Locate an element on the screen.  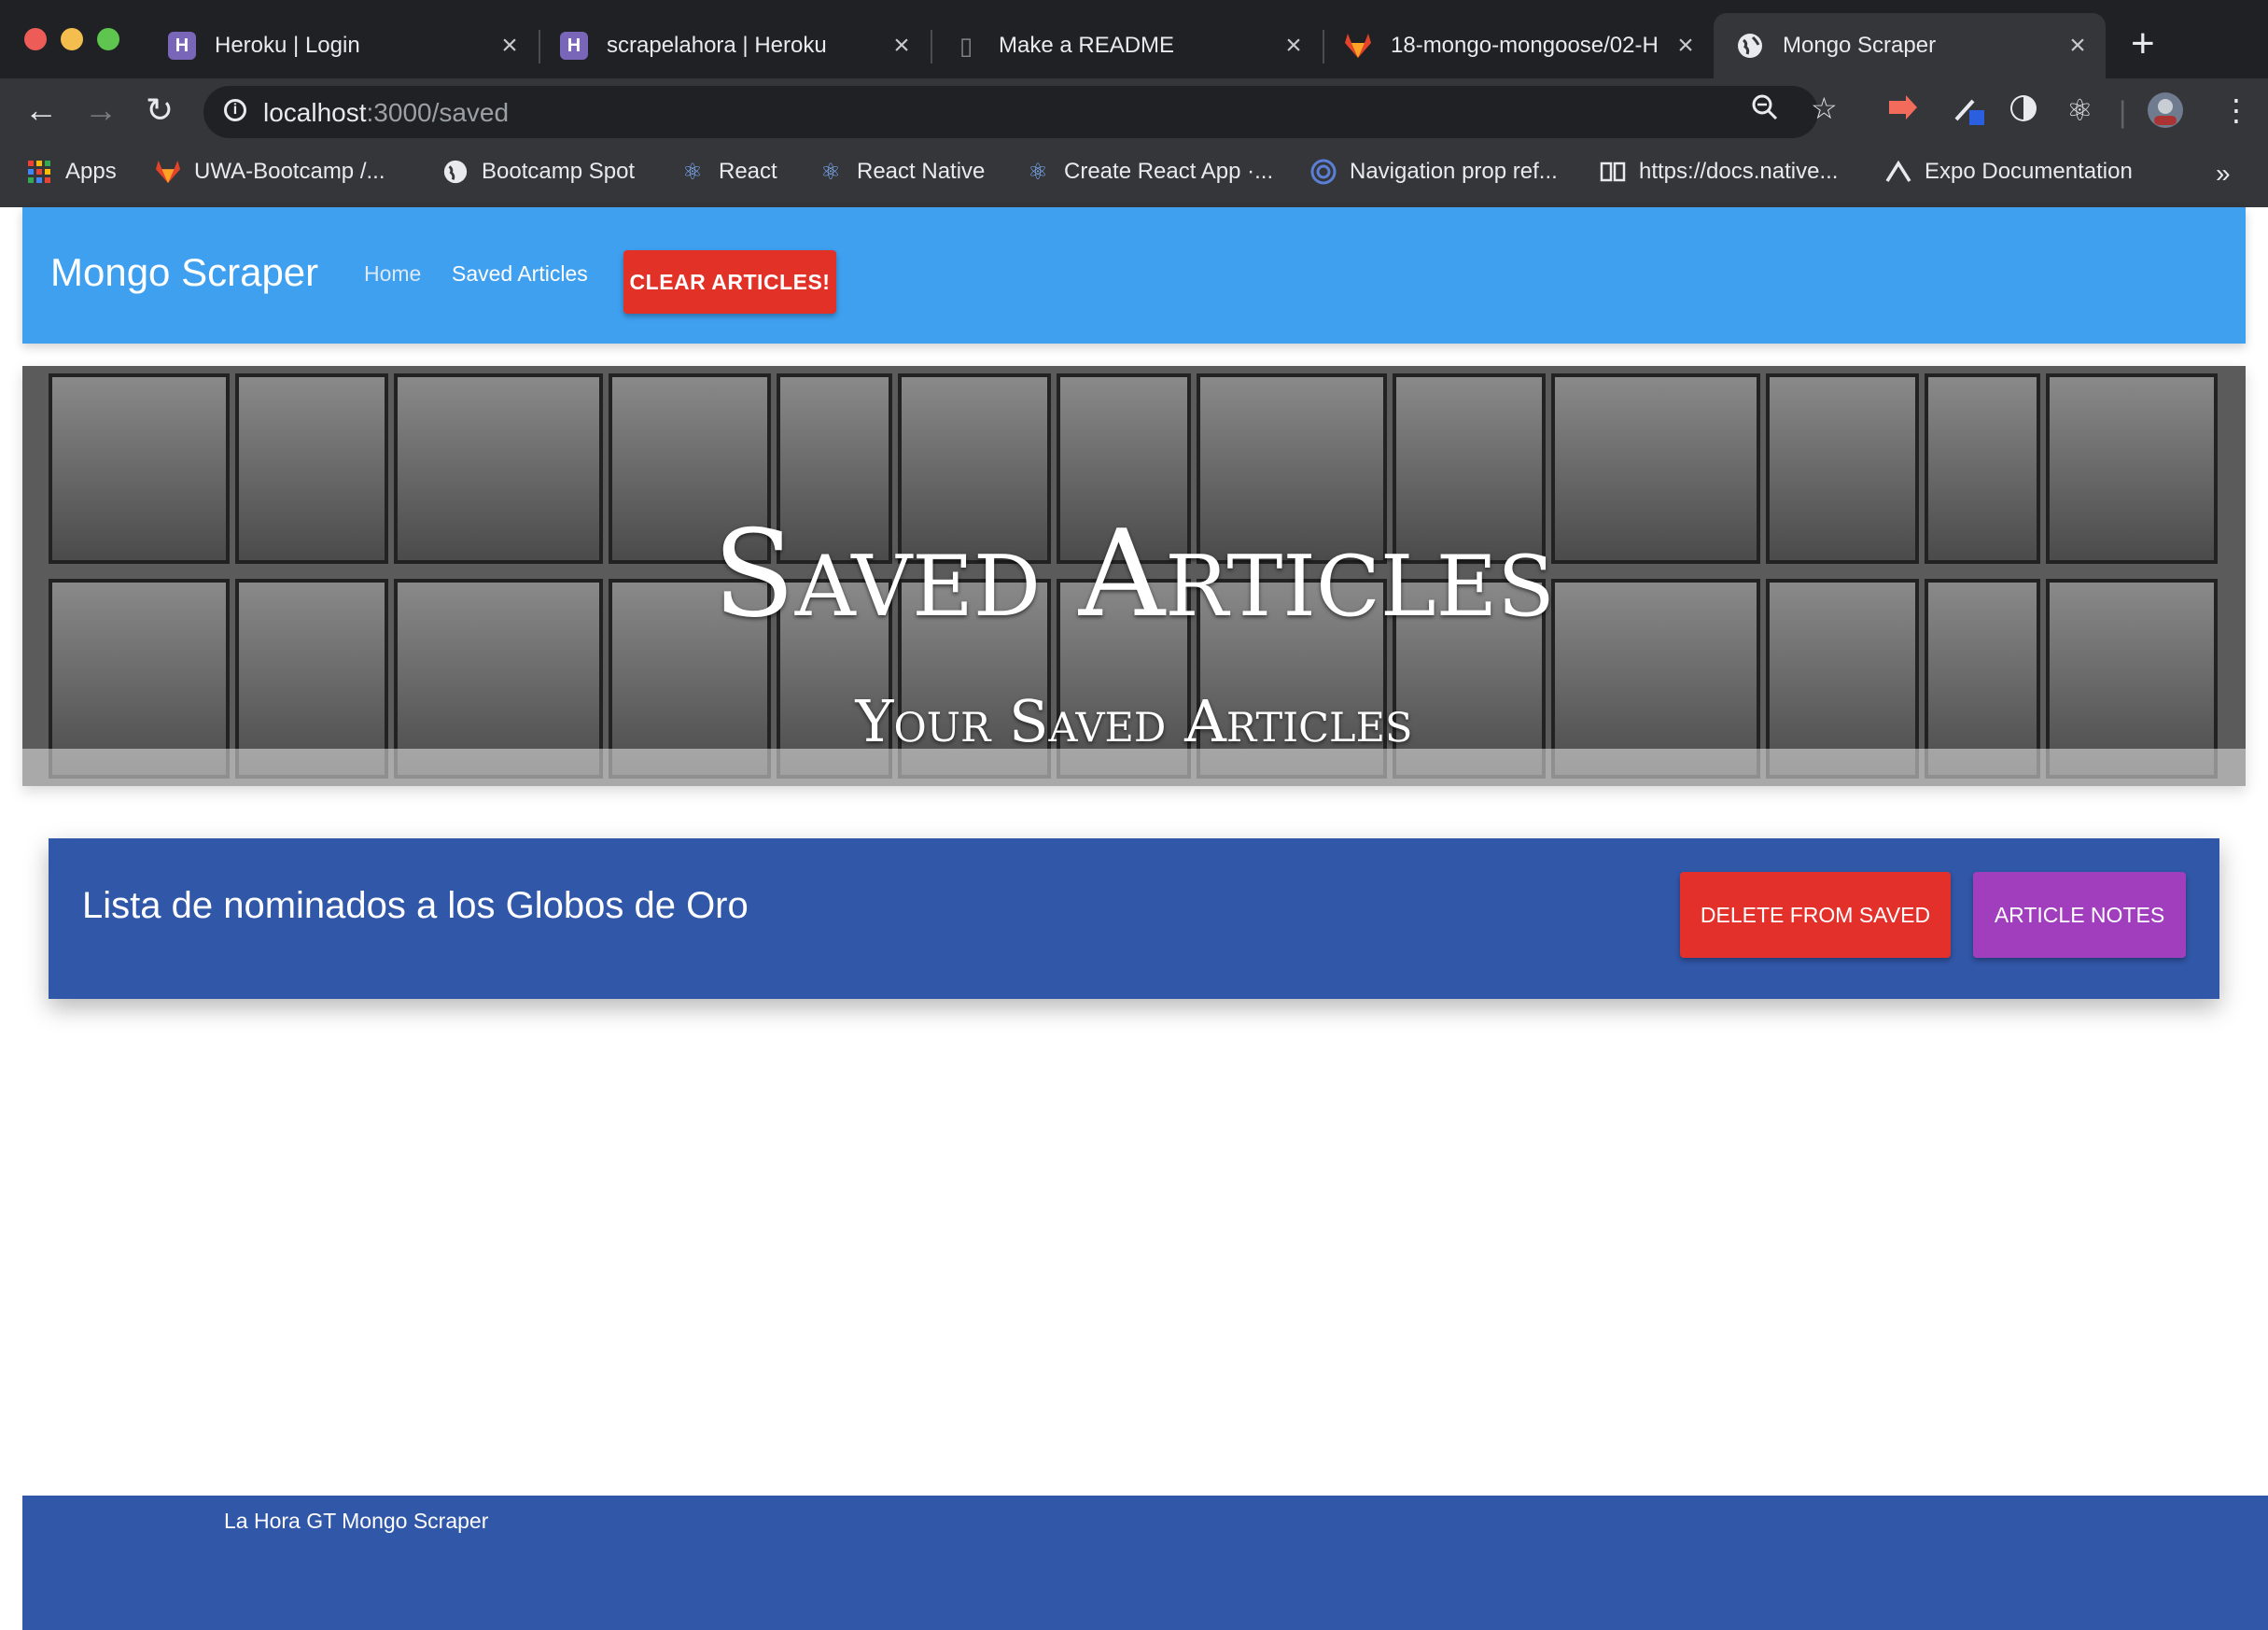
bookmark-label: React Native is located at coordinates (921, 171).